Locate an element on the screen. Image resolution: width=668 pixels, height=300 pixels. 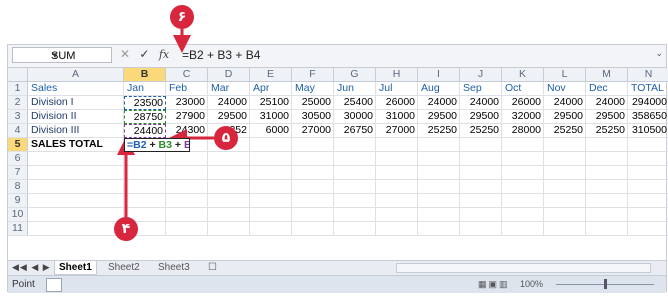
cell-b5: =B2 + B3 + B4 is located at coordinates (157, 145).